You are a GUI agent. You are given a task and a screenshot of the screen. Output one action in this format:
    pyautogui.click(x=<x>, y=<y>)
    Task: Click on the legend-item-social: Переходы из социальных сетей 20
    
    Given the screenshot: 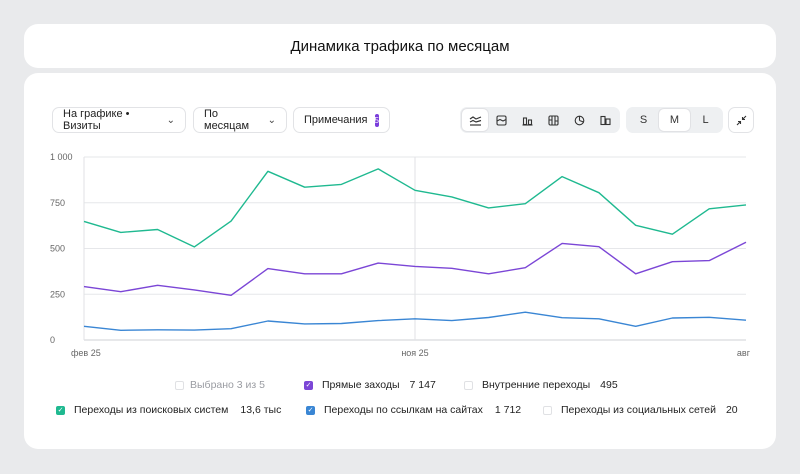 What is the action you would take?
    pyautogui.click(x=640, y=410)
    